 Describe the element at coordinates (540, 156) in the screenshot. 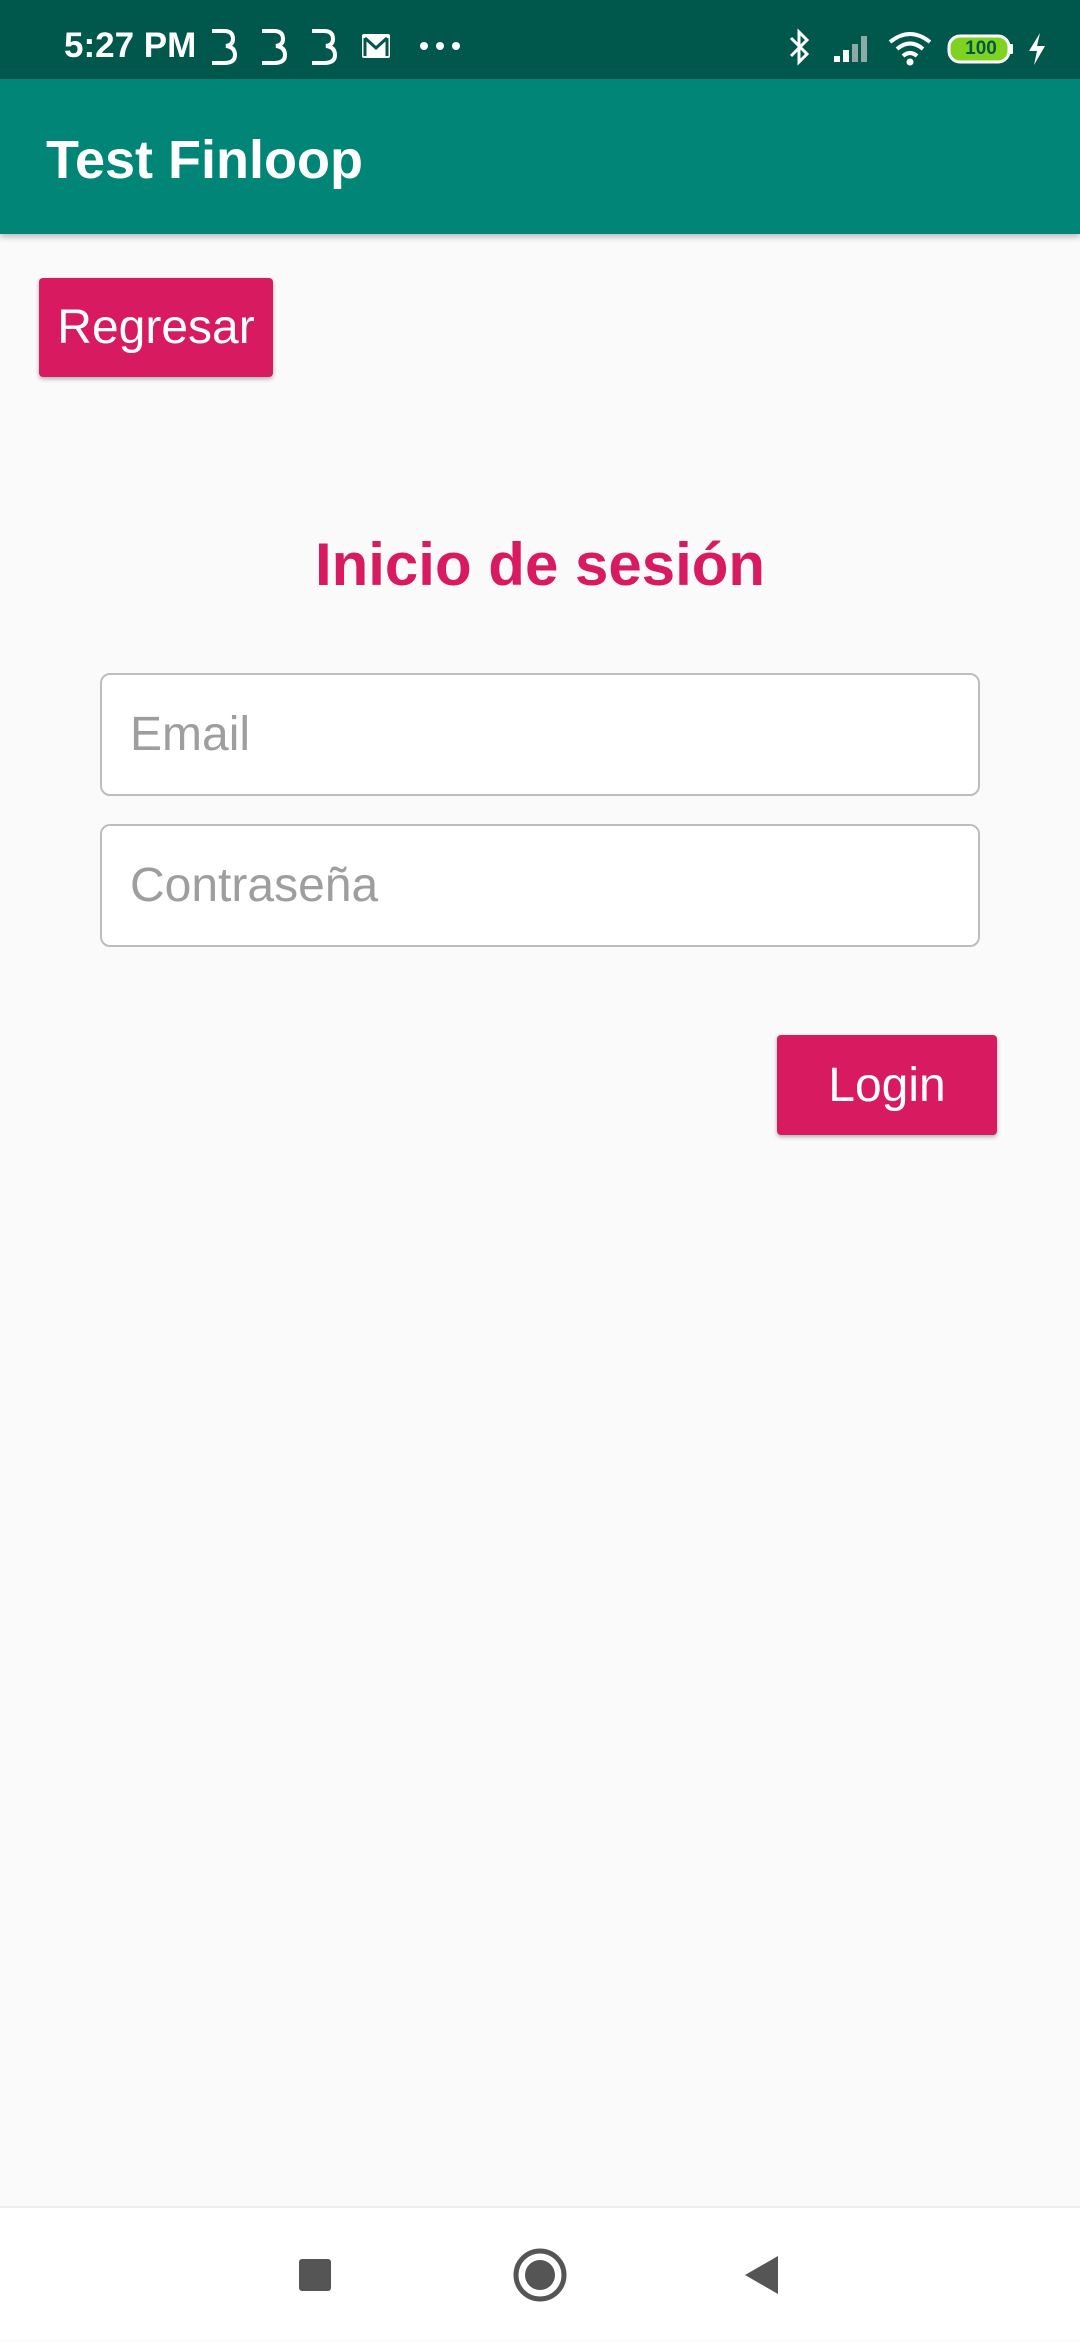

I see `app-bar: Test Finloop` at that location.